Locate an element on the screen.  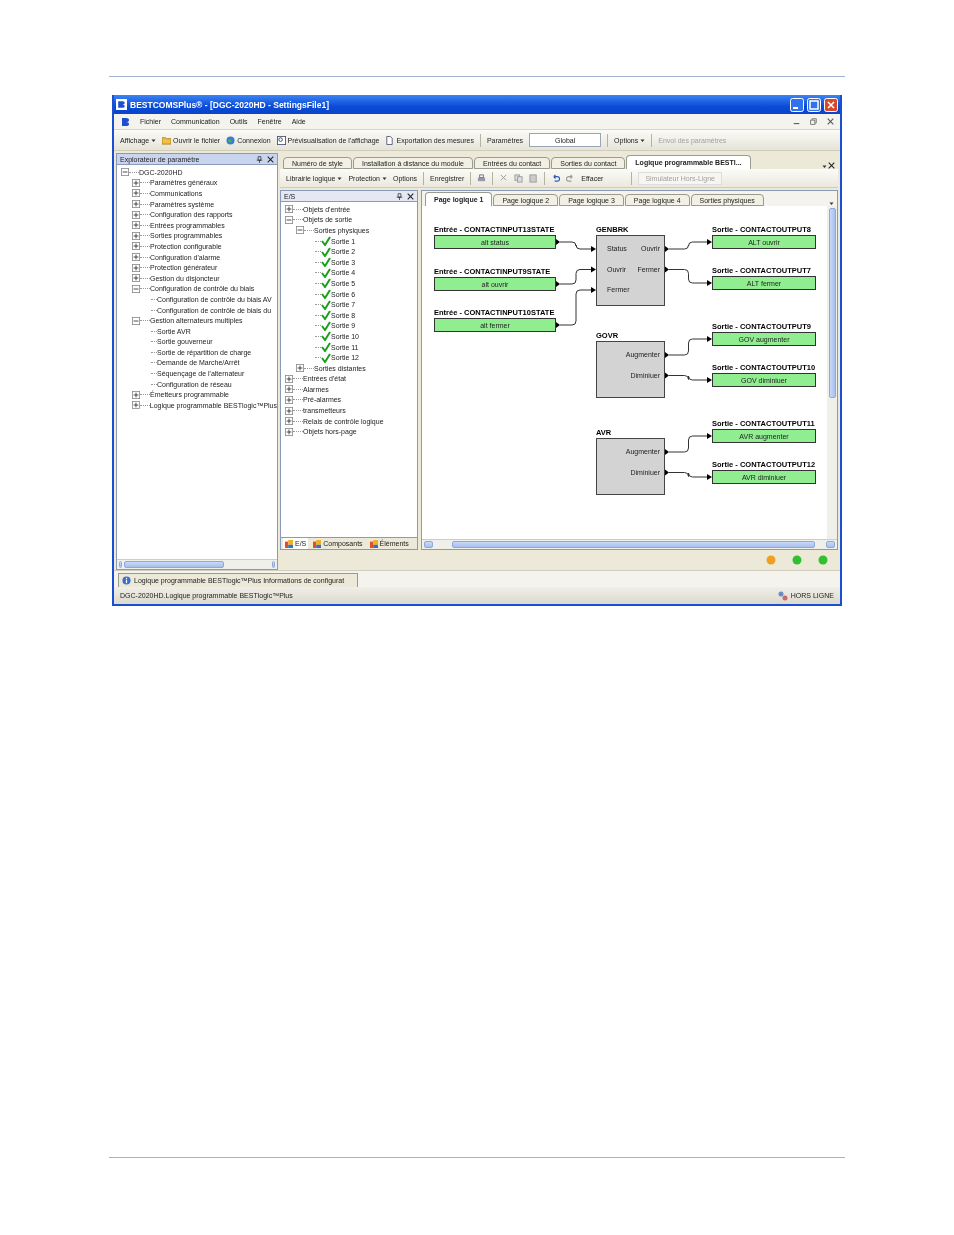
print-icon is located at coordinates (482, 178).